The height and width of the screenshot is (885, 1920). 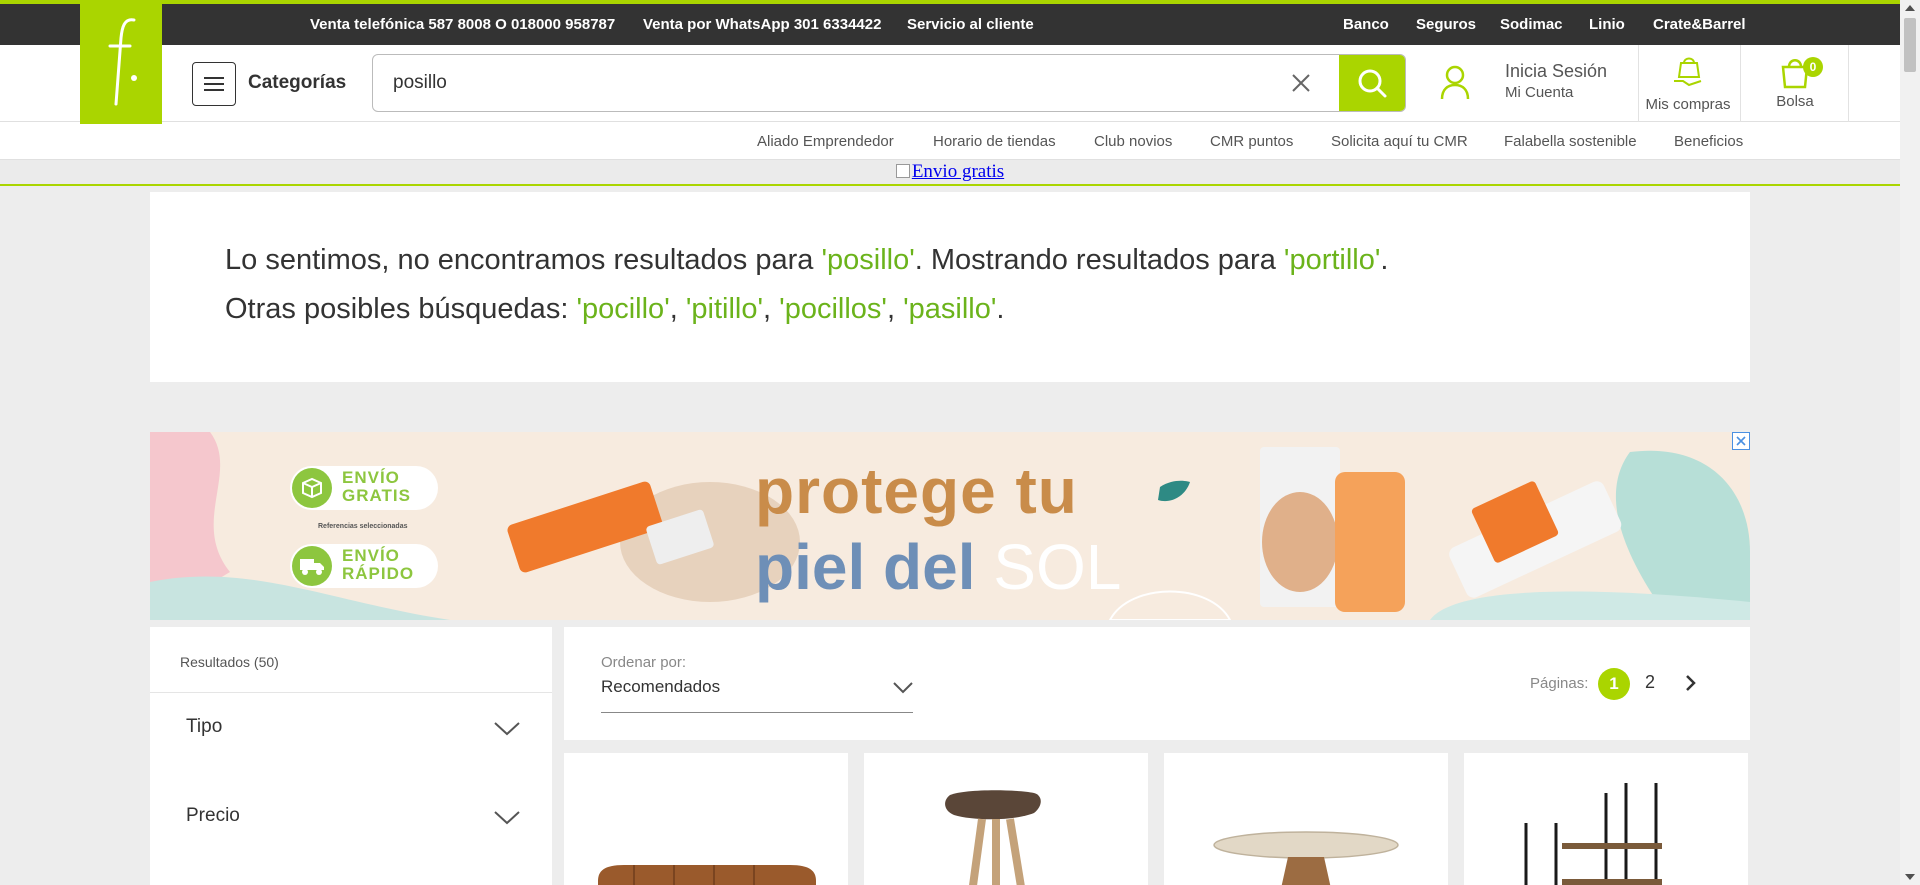 What do you see at coordinates (213, 816) in the screenshot?
I see `filter-precio: Precio` at bounding box center [213, 816].